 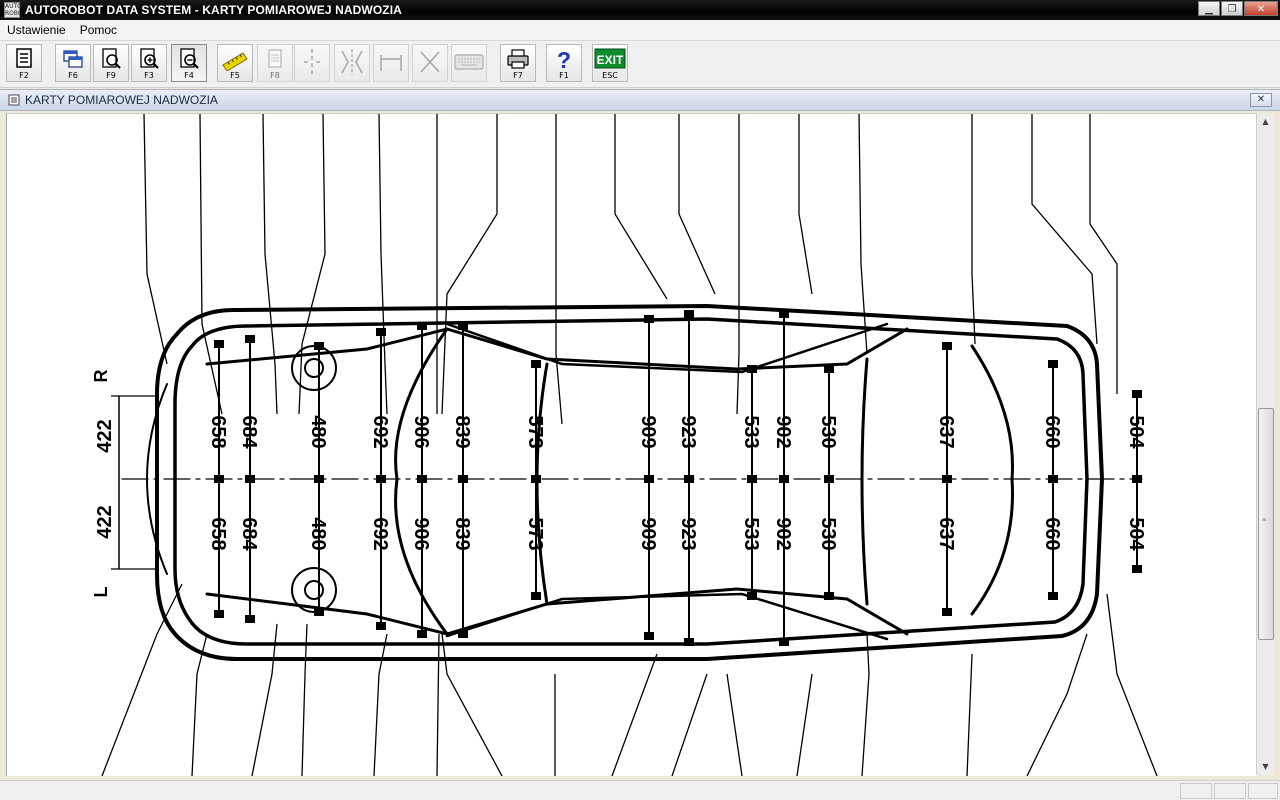 I want to click on zoom-out-button: F4, so click(x=189, y=63).